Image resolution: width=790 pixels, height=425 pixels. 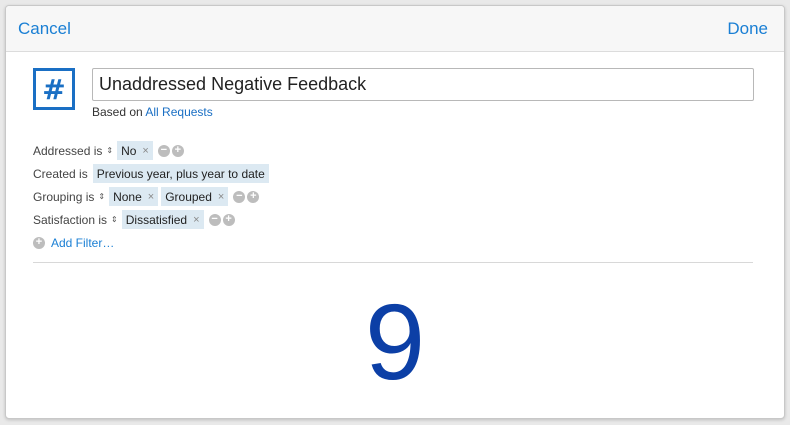 I want to click on filter-row-satisfaction: Satisfaction is ⇕ Dissatisfied × − +, so click(x=152, y=219).